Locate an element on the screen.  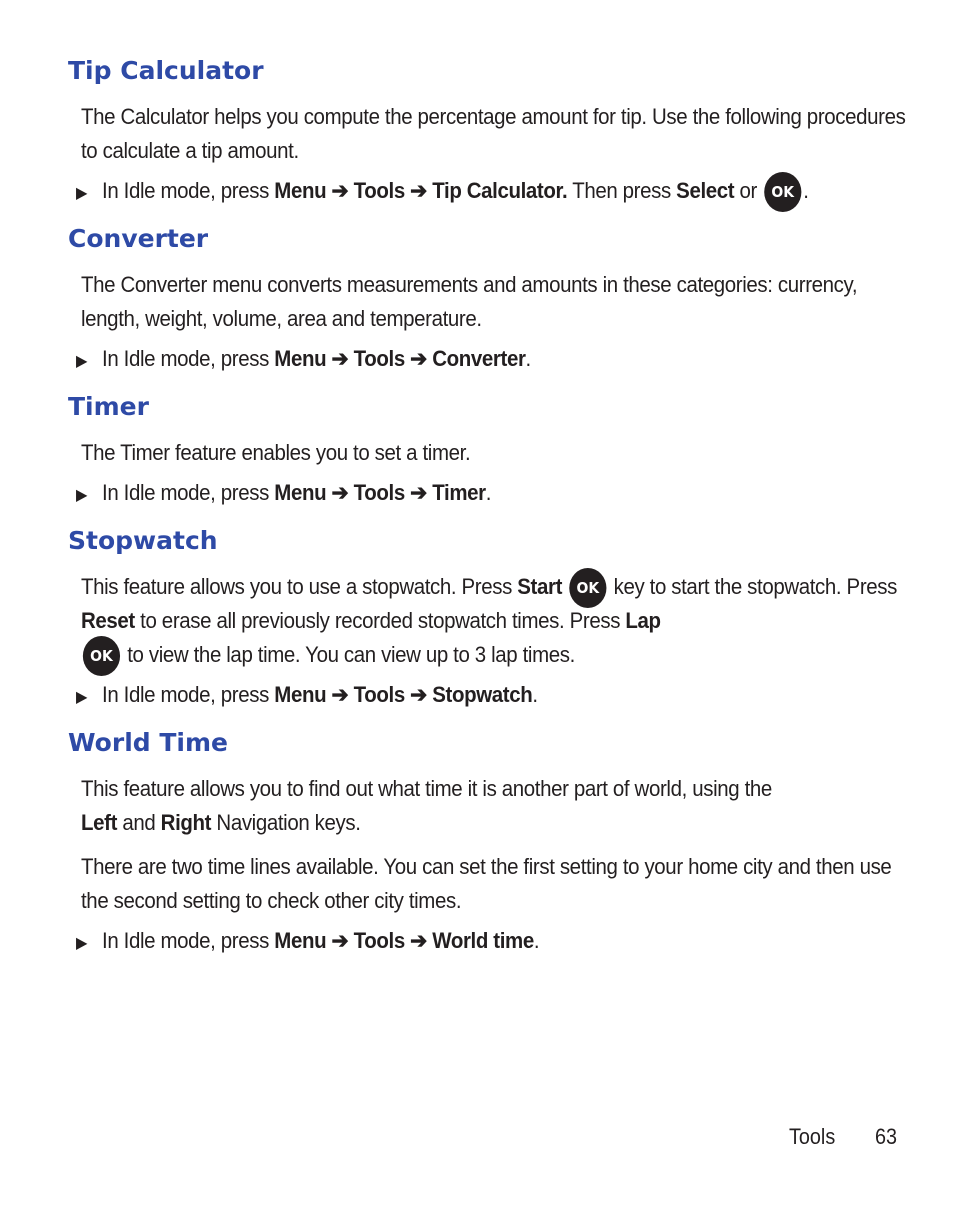
heading-converter: Converter is located at coordinates (138, 238).